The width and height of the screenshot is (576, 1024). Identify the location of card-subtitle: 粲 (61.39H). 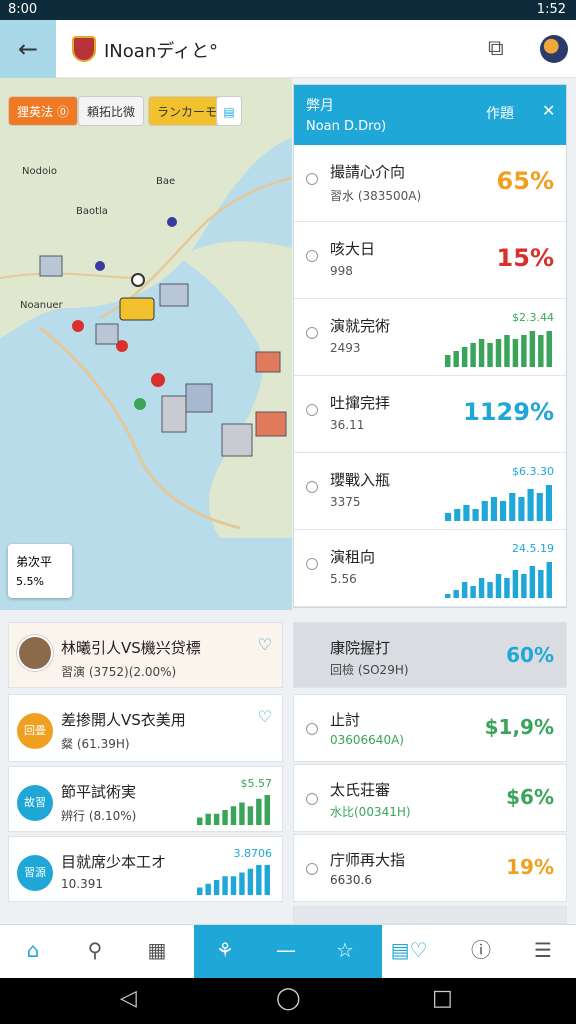
(95, 744).